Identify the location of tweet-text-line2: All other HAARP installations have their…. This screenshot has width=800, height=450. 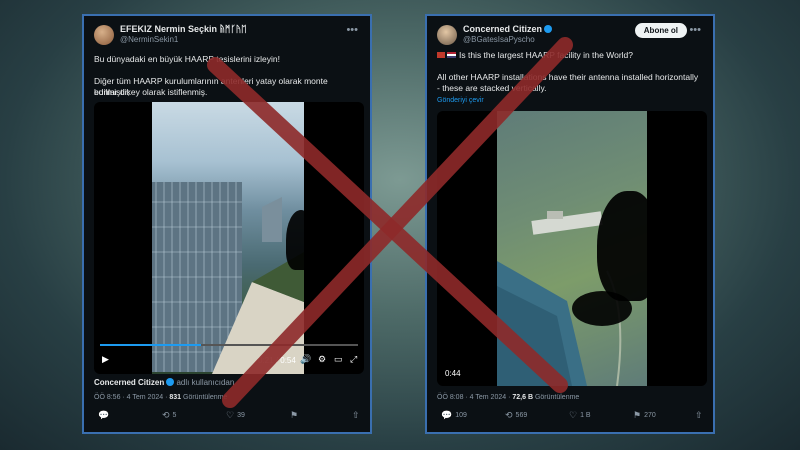
(568, 82).